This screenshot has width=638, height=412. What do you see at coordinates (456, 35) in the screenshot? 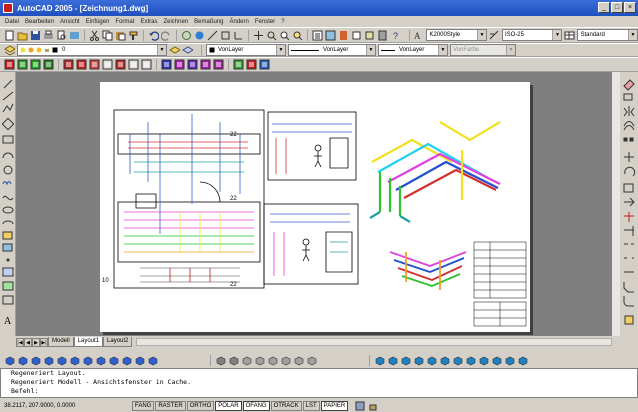
I see `text-style-select: K2000Style ▼` at bounding box center [456, 35].